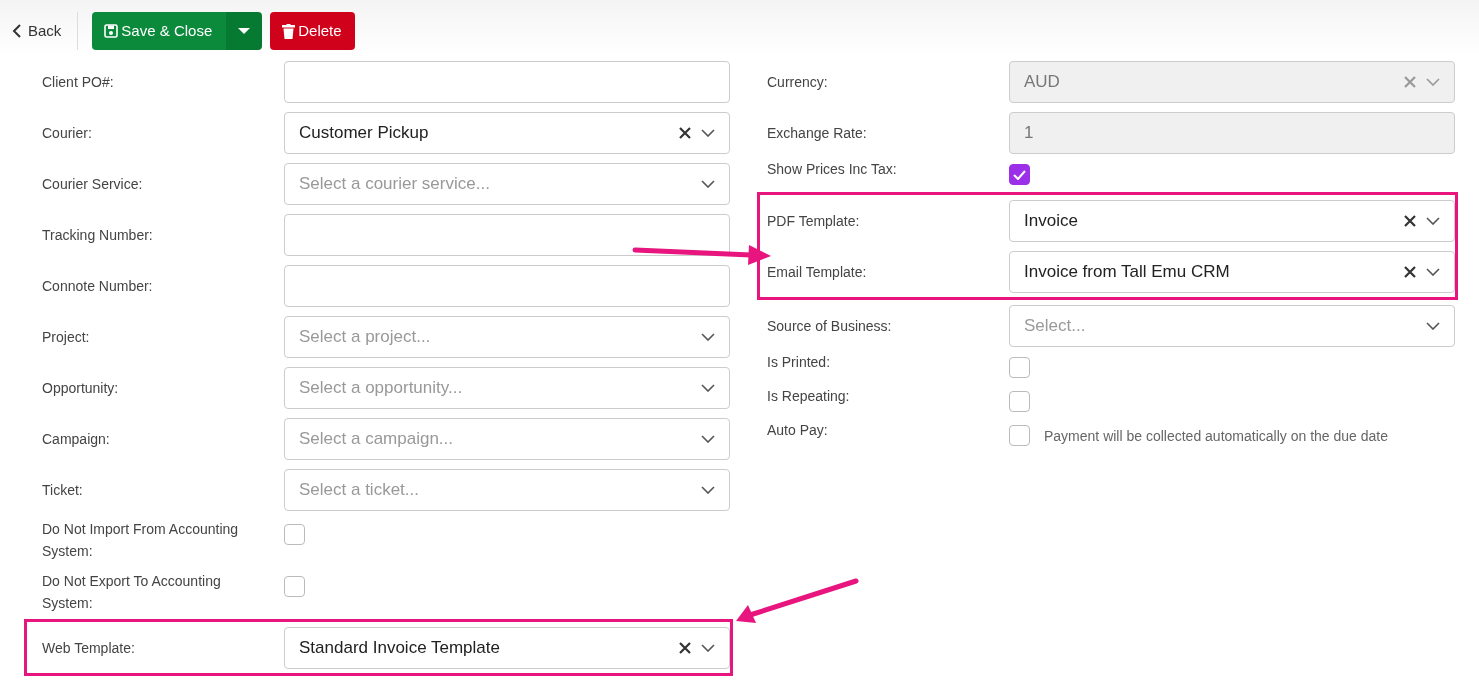  I want to click on field-label: Source of Business:, so click(830, 326).